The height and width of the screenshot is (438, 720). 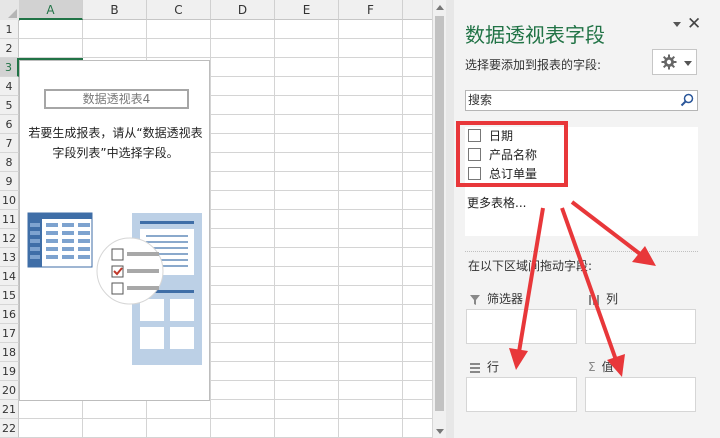 I want to click on rows-icon, so click(x=475, y=367).